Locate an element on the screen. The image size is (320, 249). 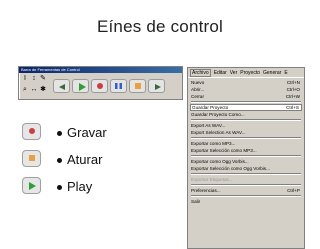
stop-button-sample is located at coordinates (31, 158).